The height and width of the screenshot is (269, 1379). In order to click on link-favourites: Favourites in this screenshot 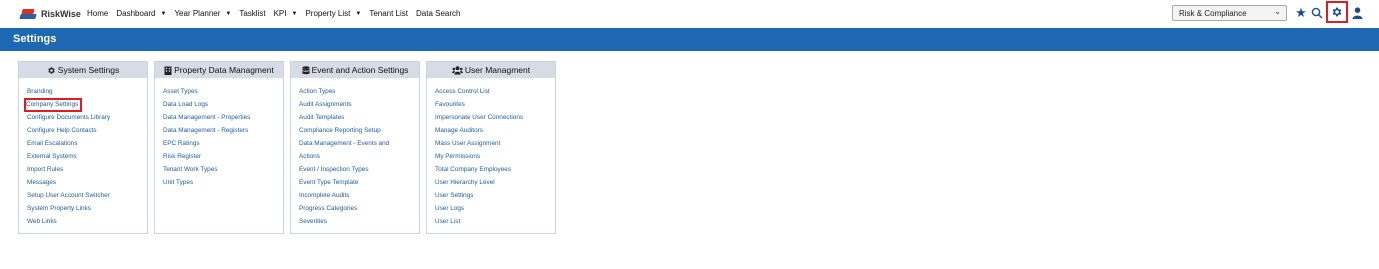, I will do `click(495, 104)`.